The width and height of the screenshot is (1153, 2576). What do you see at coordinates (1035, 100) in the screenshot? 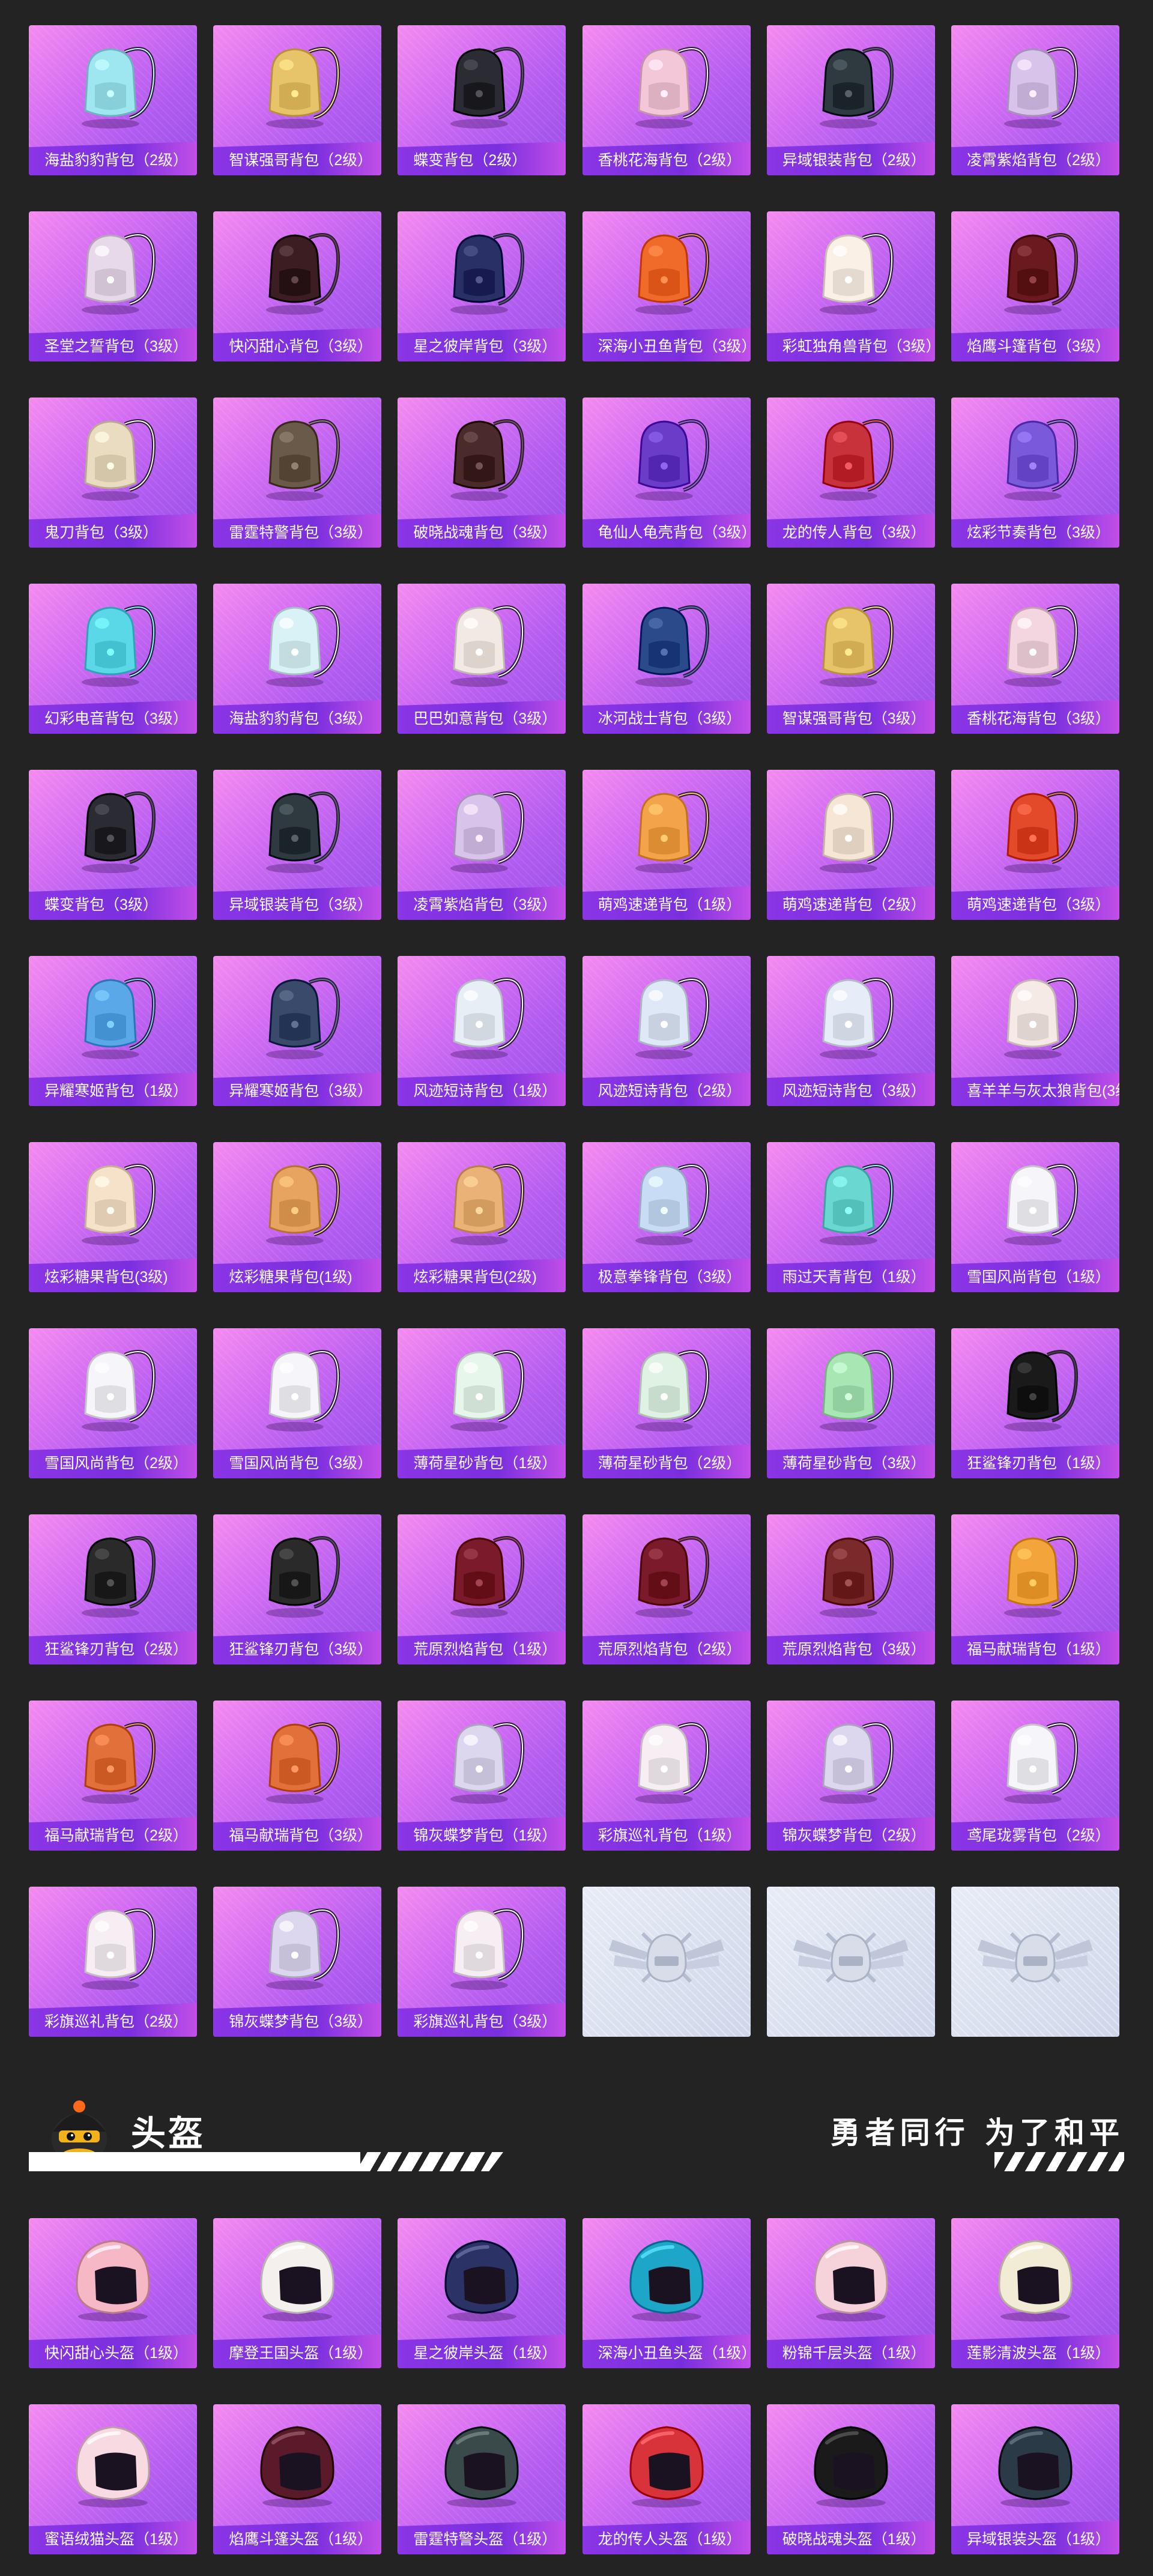
I see `backpack-card: 凌霄紫焰背包（2级）` at bounding box center [1035, 100].